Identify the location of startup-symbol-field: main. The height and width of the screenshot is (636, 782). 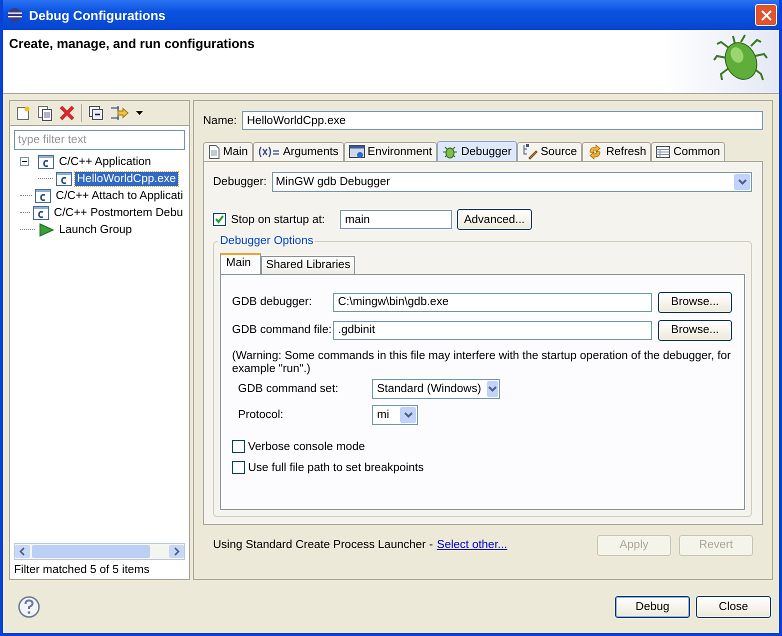
(396, 219).